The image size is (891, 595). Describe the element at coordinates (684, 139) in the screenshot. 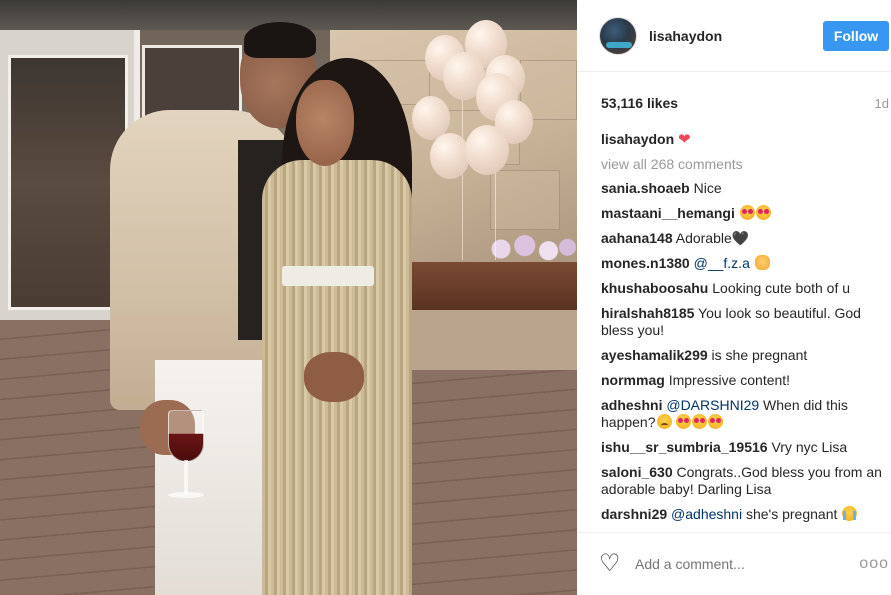

I see `red-heart-emoji: ❤` at that location.